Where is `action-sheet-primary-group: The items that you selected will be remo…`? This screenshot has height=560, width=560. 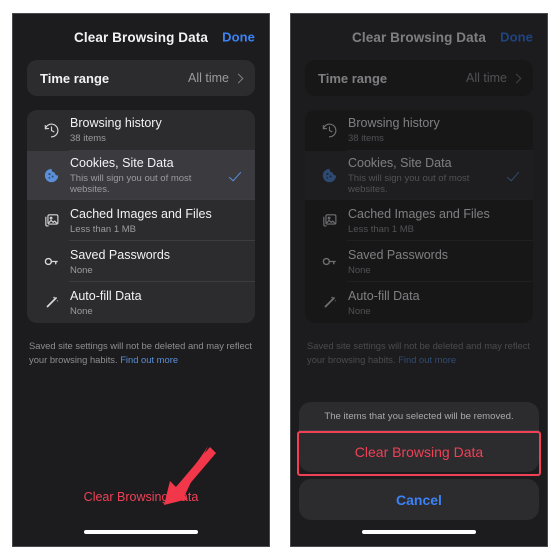 action-sheet-primary-group: The items that you selected will be remo… is located at coordinates (419, 439).